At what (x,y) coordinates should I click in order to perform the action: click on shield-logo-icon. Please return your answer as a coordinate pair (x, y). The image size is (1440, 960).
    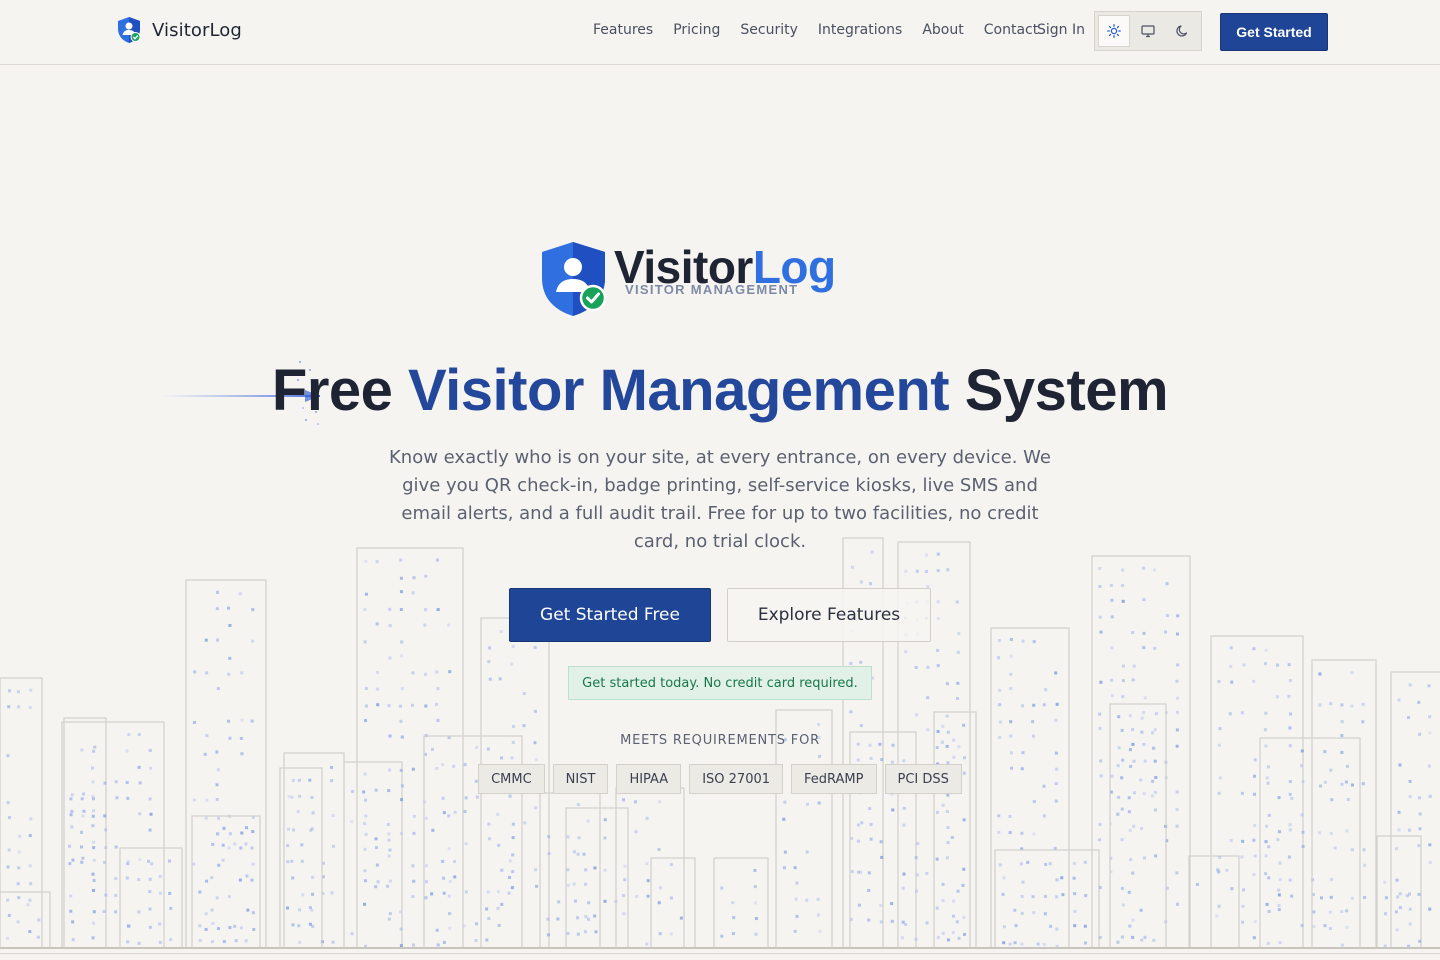
    Looking at the image, I should click on (574, 279).